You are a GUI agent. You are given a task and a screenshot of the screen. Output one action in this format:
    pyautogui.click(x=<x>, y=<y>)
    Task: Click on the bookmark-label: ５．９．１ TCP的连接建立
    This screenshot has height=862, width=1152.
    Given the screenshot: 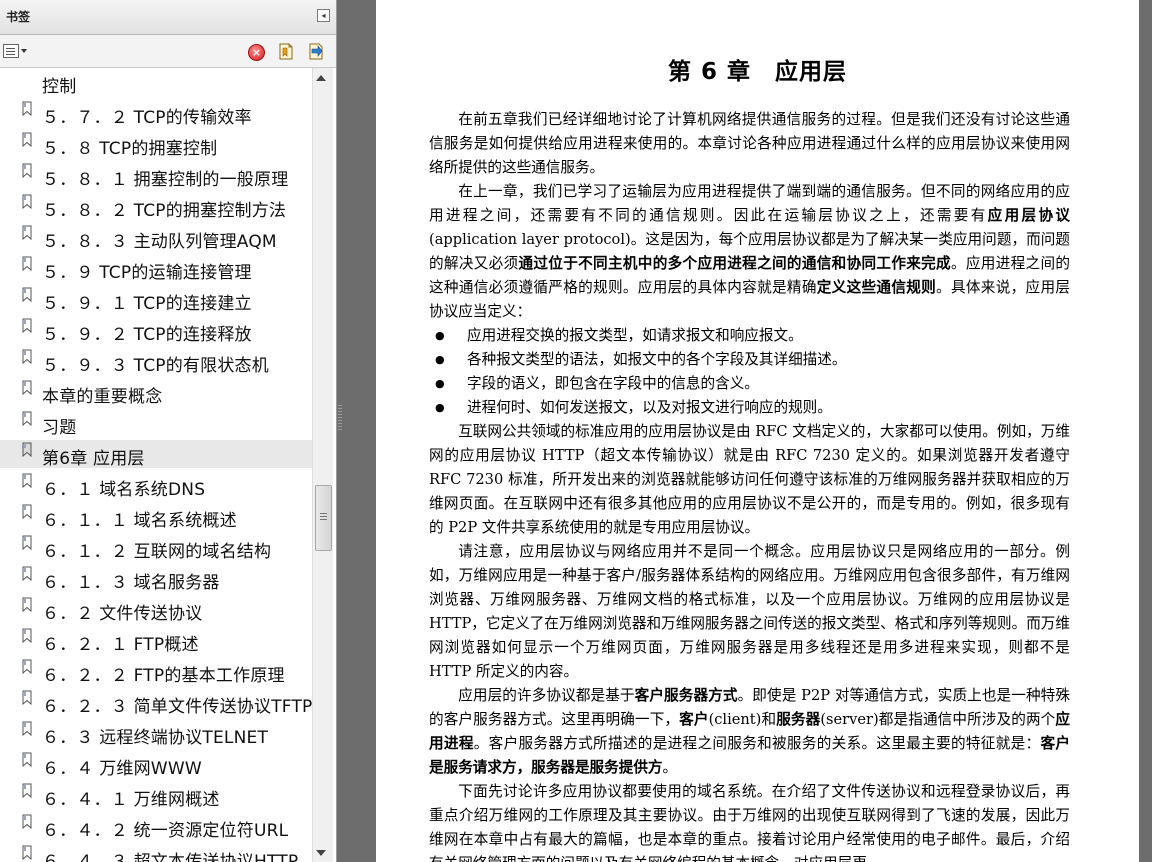 What is the action you would take?
    pyautogui.click(x=147, y=304)
    